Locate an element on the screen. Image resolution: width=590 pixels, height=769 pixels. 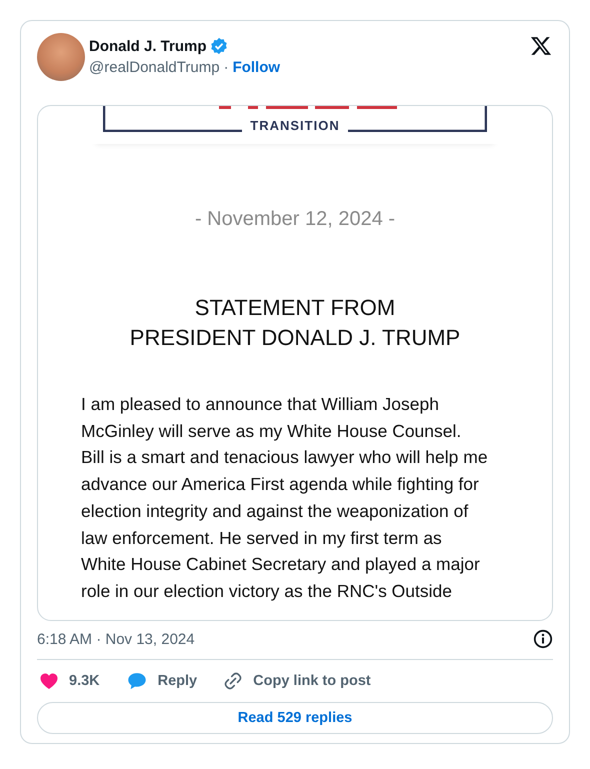
post-timestamp: 6:18 AM · Nov 13, 2024 is located at coordinates (116, 639).